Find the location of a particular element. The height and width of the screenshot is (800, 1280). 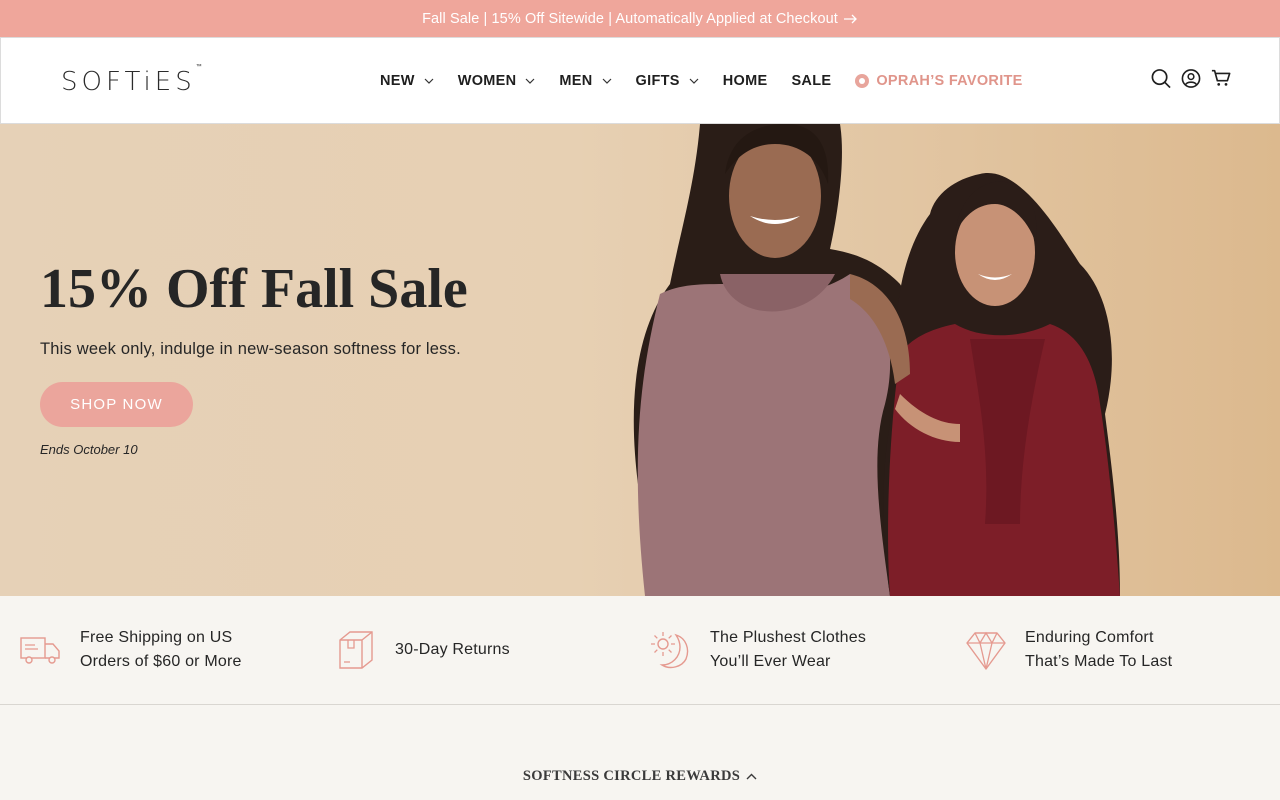

feature-enduring-comfort: Enduring Comfort That’s Made To Last is located at coordinates (1068, 650).